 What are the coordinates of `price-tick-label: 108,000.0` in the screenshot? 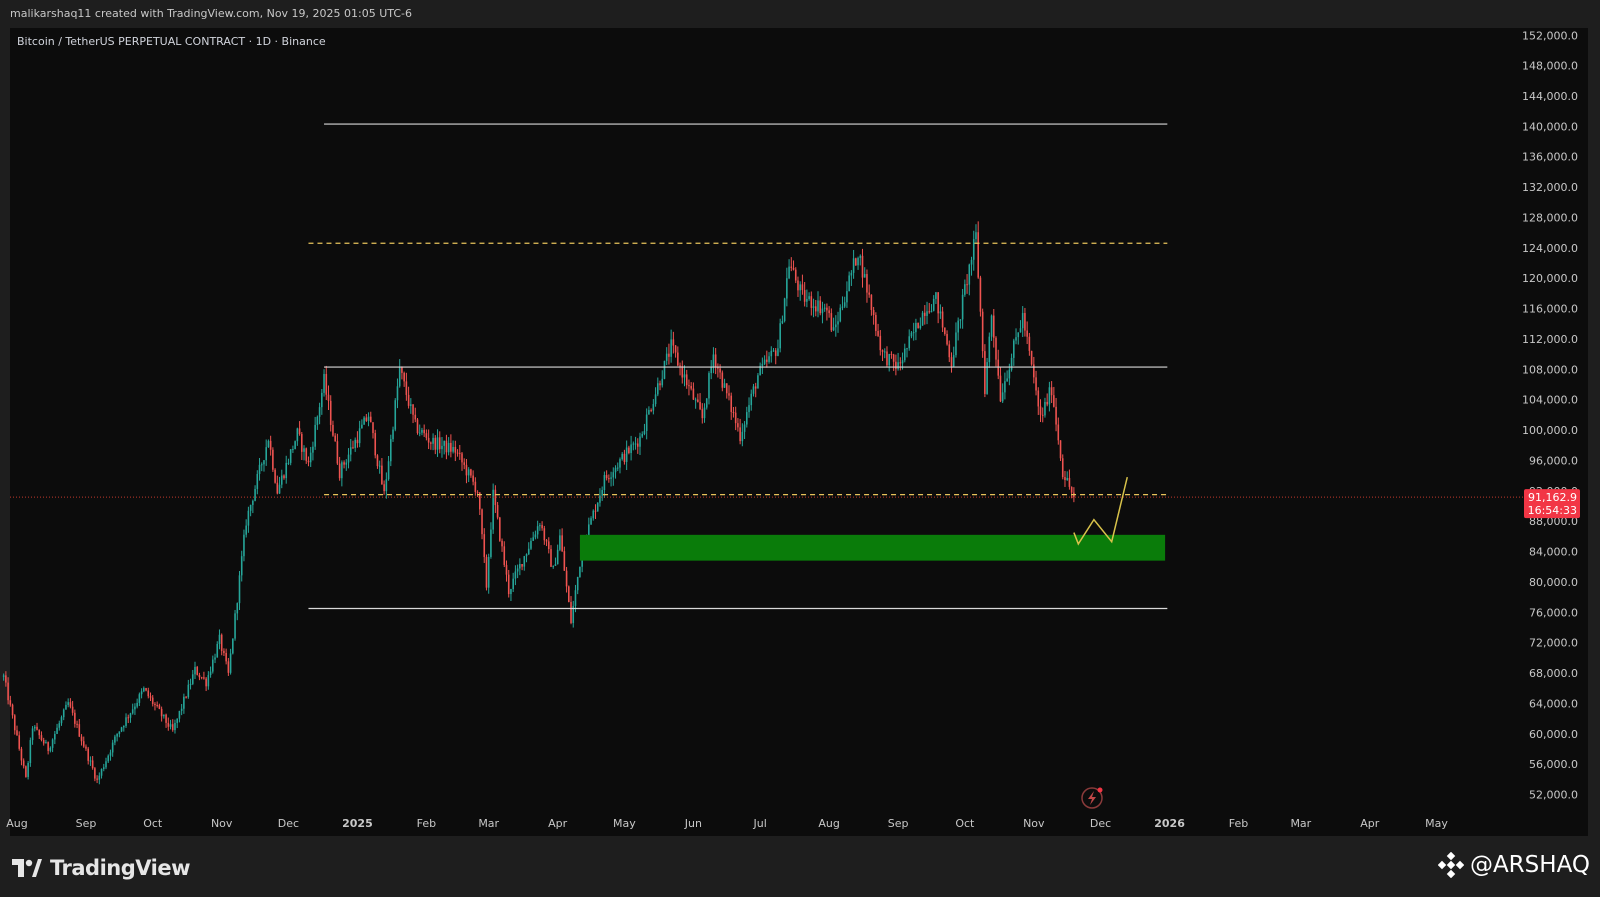 It's located at (1550, 369).